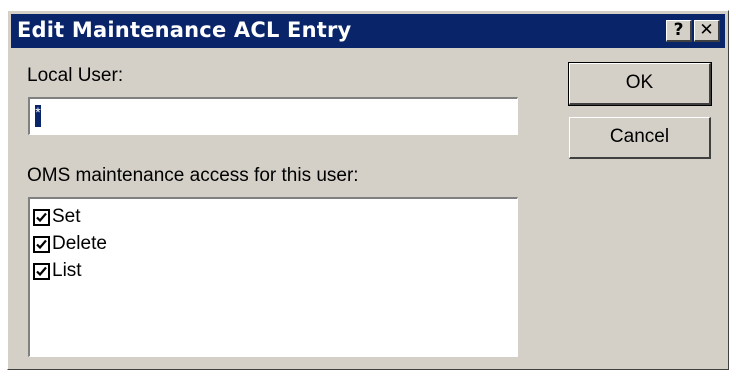  What do you see at coordinates (79, 243) in the screenshot?
I see `list-item-label: Delete` at bounding box center [79, 243].